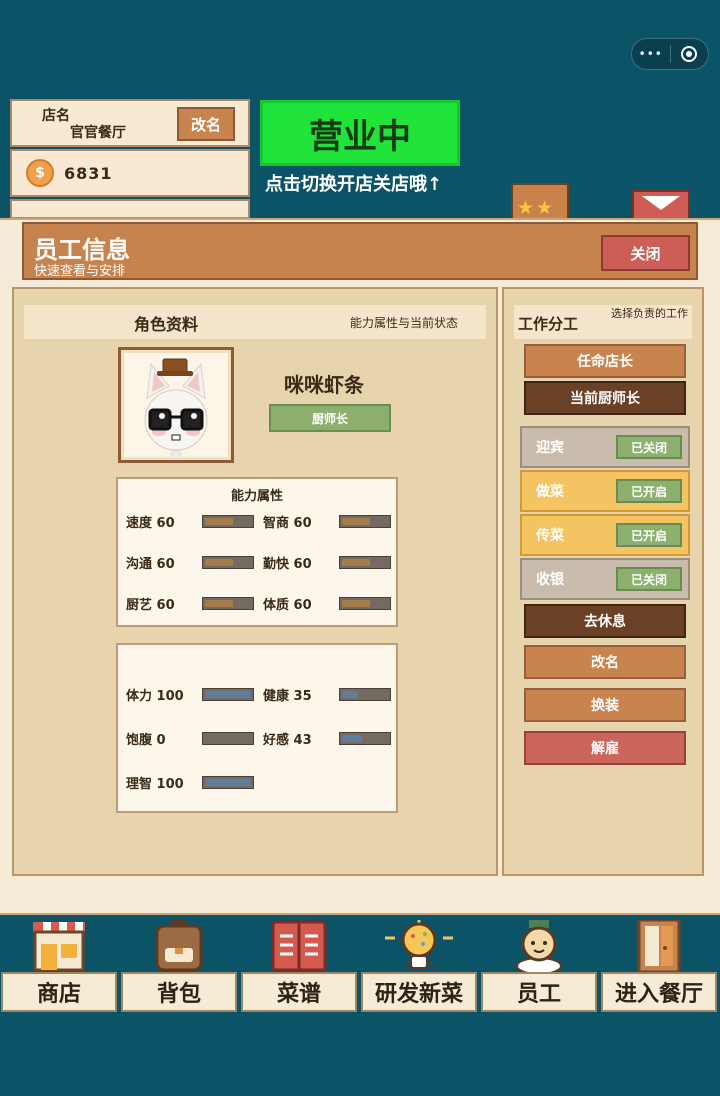 The width and height of the screenshot is (720, 1096). Describe the element at coordinates (540, 201) in the screenshot. I see `rating-stars-icon: ★ ★` at that location.